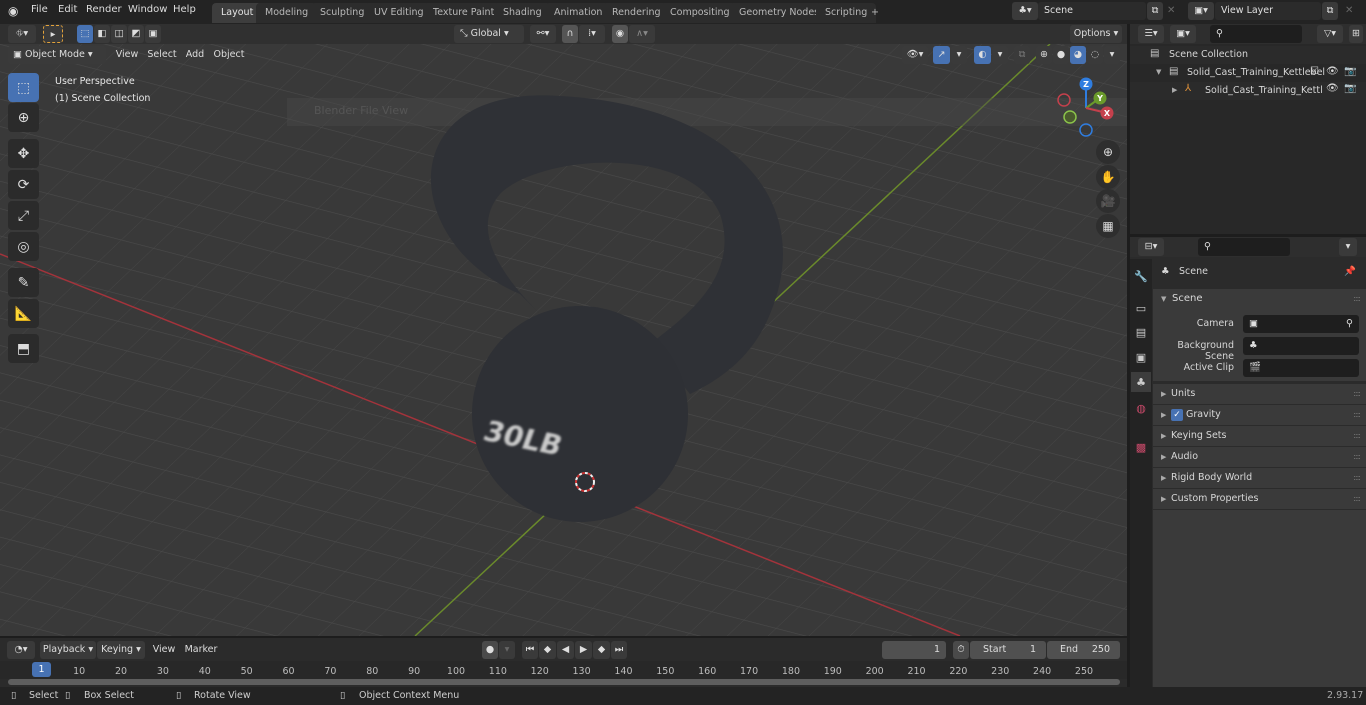 The image size is (1366, 705). What do you see at coordinates (1256, 72) in the screenshot?
I see `outliner-item: Solid_Cast_Training_Kettlebel` at bounding box center [1256, 72].